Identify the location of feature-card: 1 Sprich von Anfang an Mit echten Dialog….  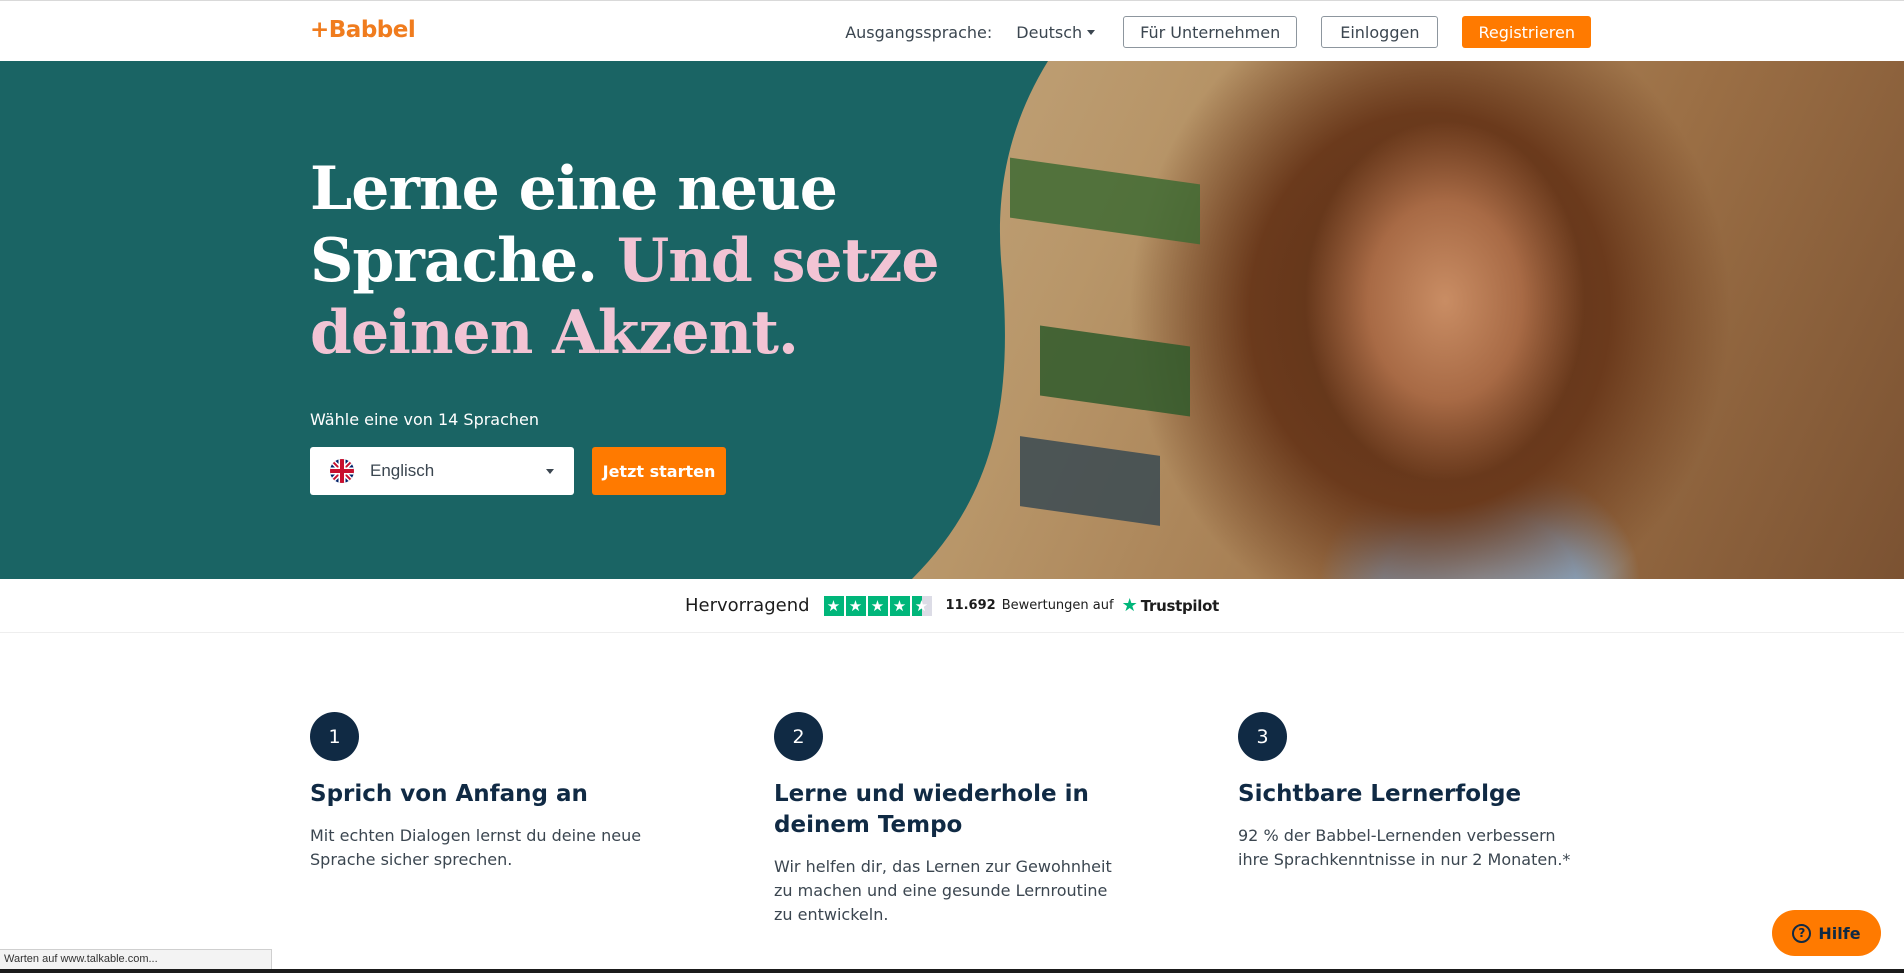
(480, 792).